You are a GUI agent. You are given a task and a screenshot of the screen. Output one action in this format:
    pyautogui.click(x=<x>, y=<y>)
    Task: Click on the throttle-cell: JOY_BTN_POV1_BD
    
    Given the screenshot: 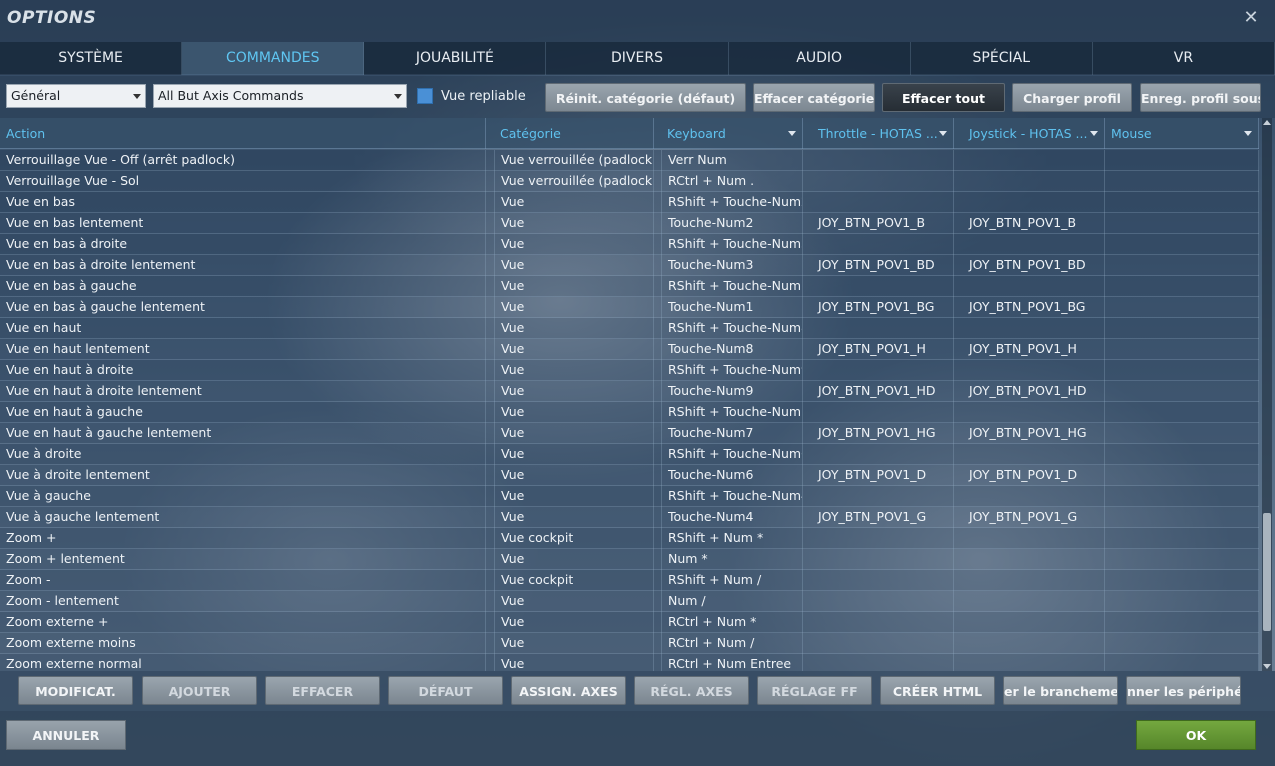 What is the action you would take?
    pyautogui.click(x=883, y=265)
    